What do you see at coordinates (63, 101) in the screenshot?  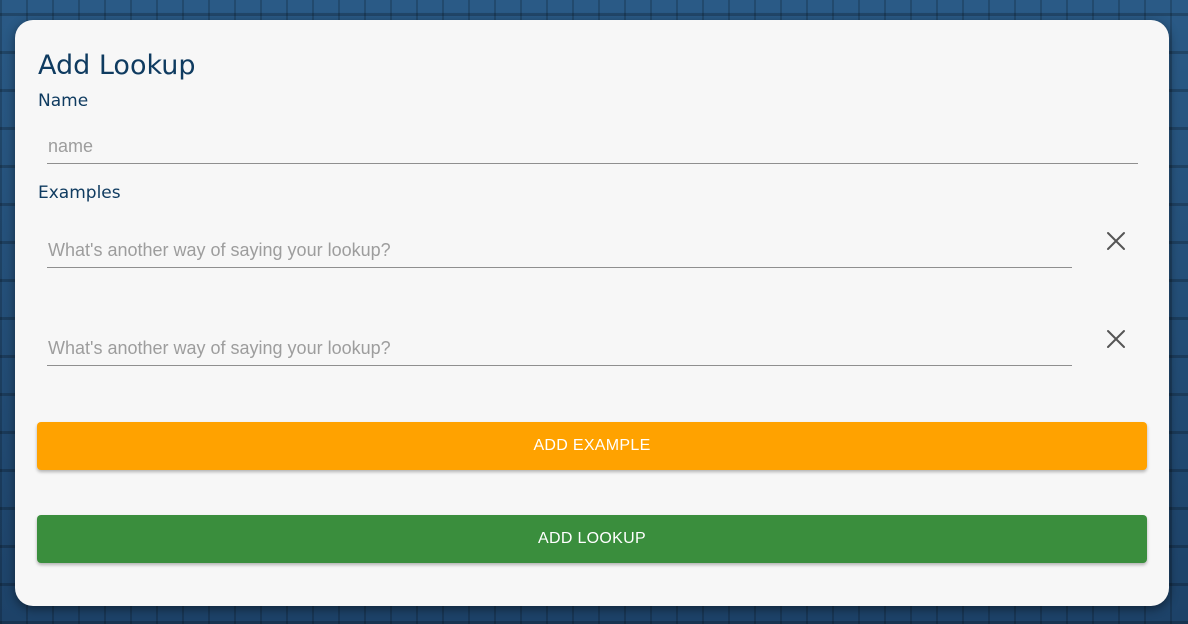 I see `name-label: Name` at bounding box center [63, 101].